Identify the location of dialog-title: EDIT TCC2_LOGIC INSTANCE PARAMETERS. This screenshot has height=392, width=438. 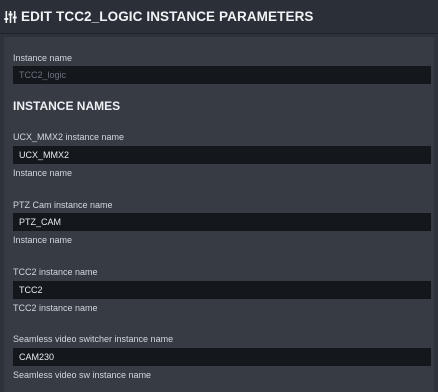
(167, 16).